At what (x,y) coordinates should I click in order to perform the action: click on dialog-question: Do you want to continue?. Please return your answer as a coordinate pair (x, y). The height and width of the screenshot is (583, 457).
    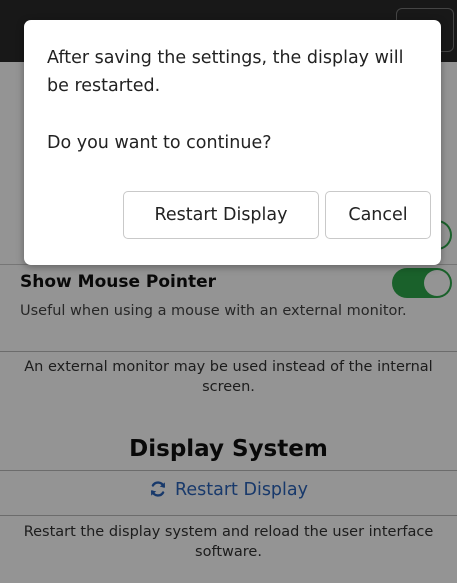
    Looking at the image, I should click on (159, 143).